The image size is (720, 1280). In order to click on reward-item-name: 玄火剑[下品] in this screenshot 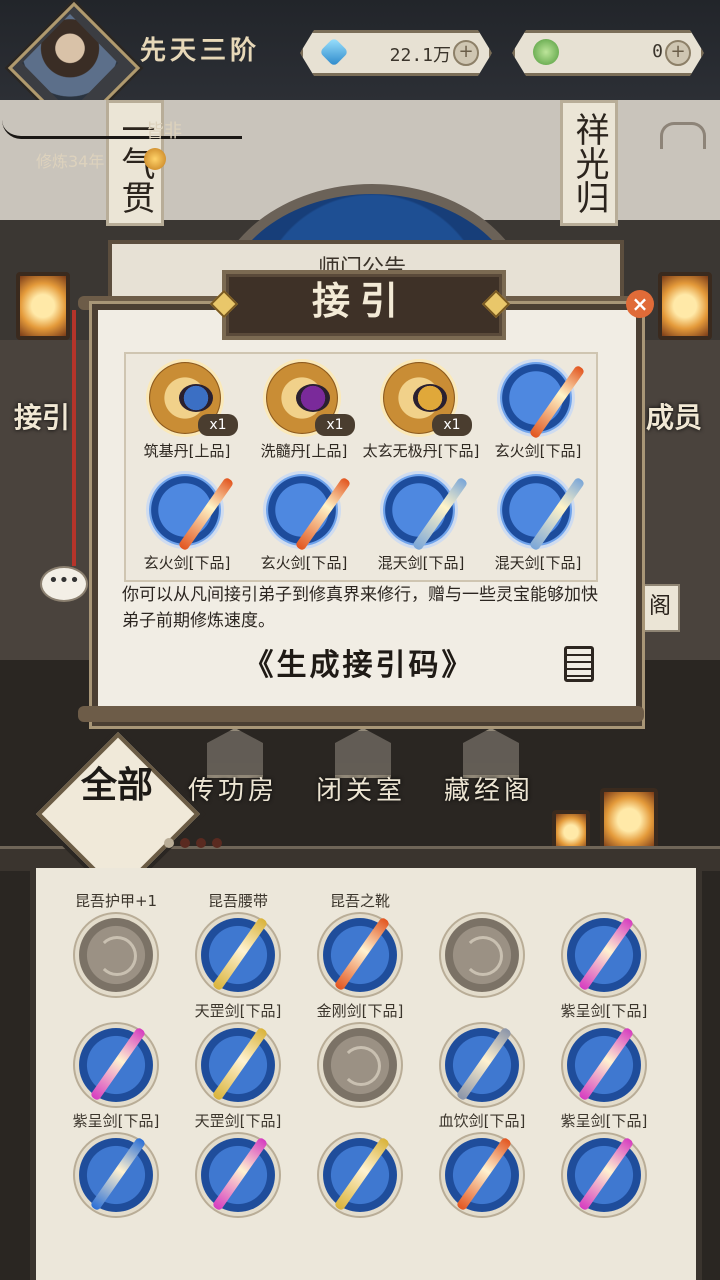, I will do `click(304, 563)`.